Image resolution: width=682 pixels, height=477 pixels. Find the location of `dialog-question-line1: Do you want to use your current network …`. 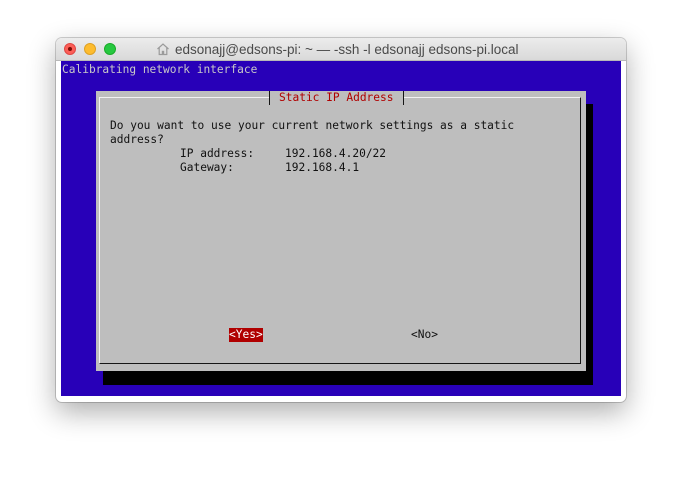

dialog-question-line1: Do you want to use your current network … is located at coordinates (312, 125).